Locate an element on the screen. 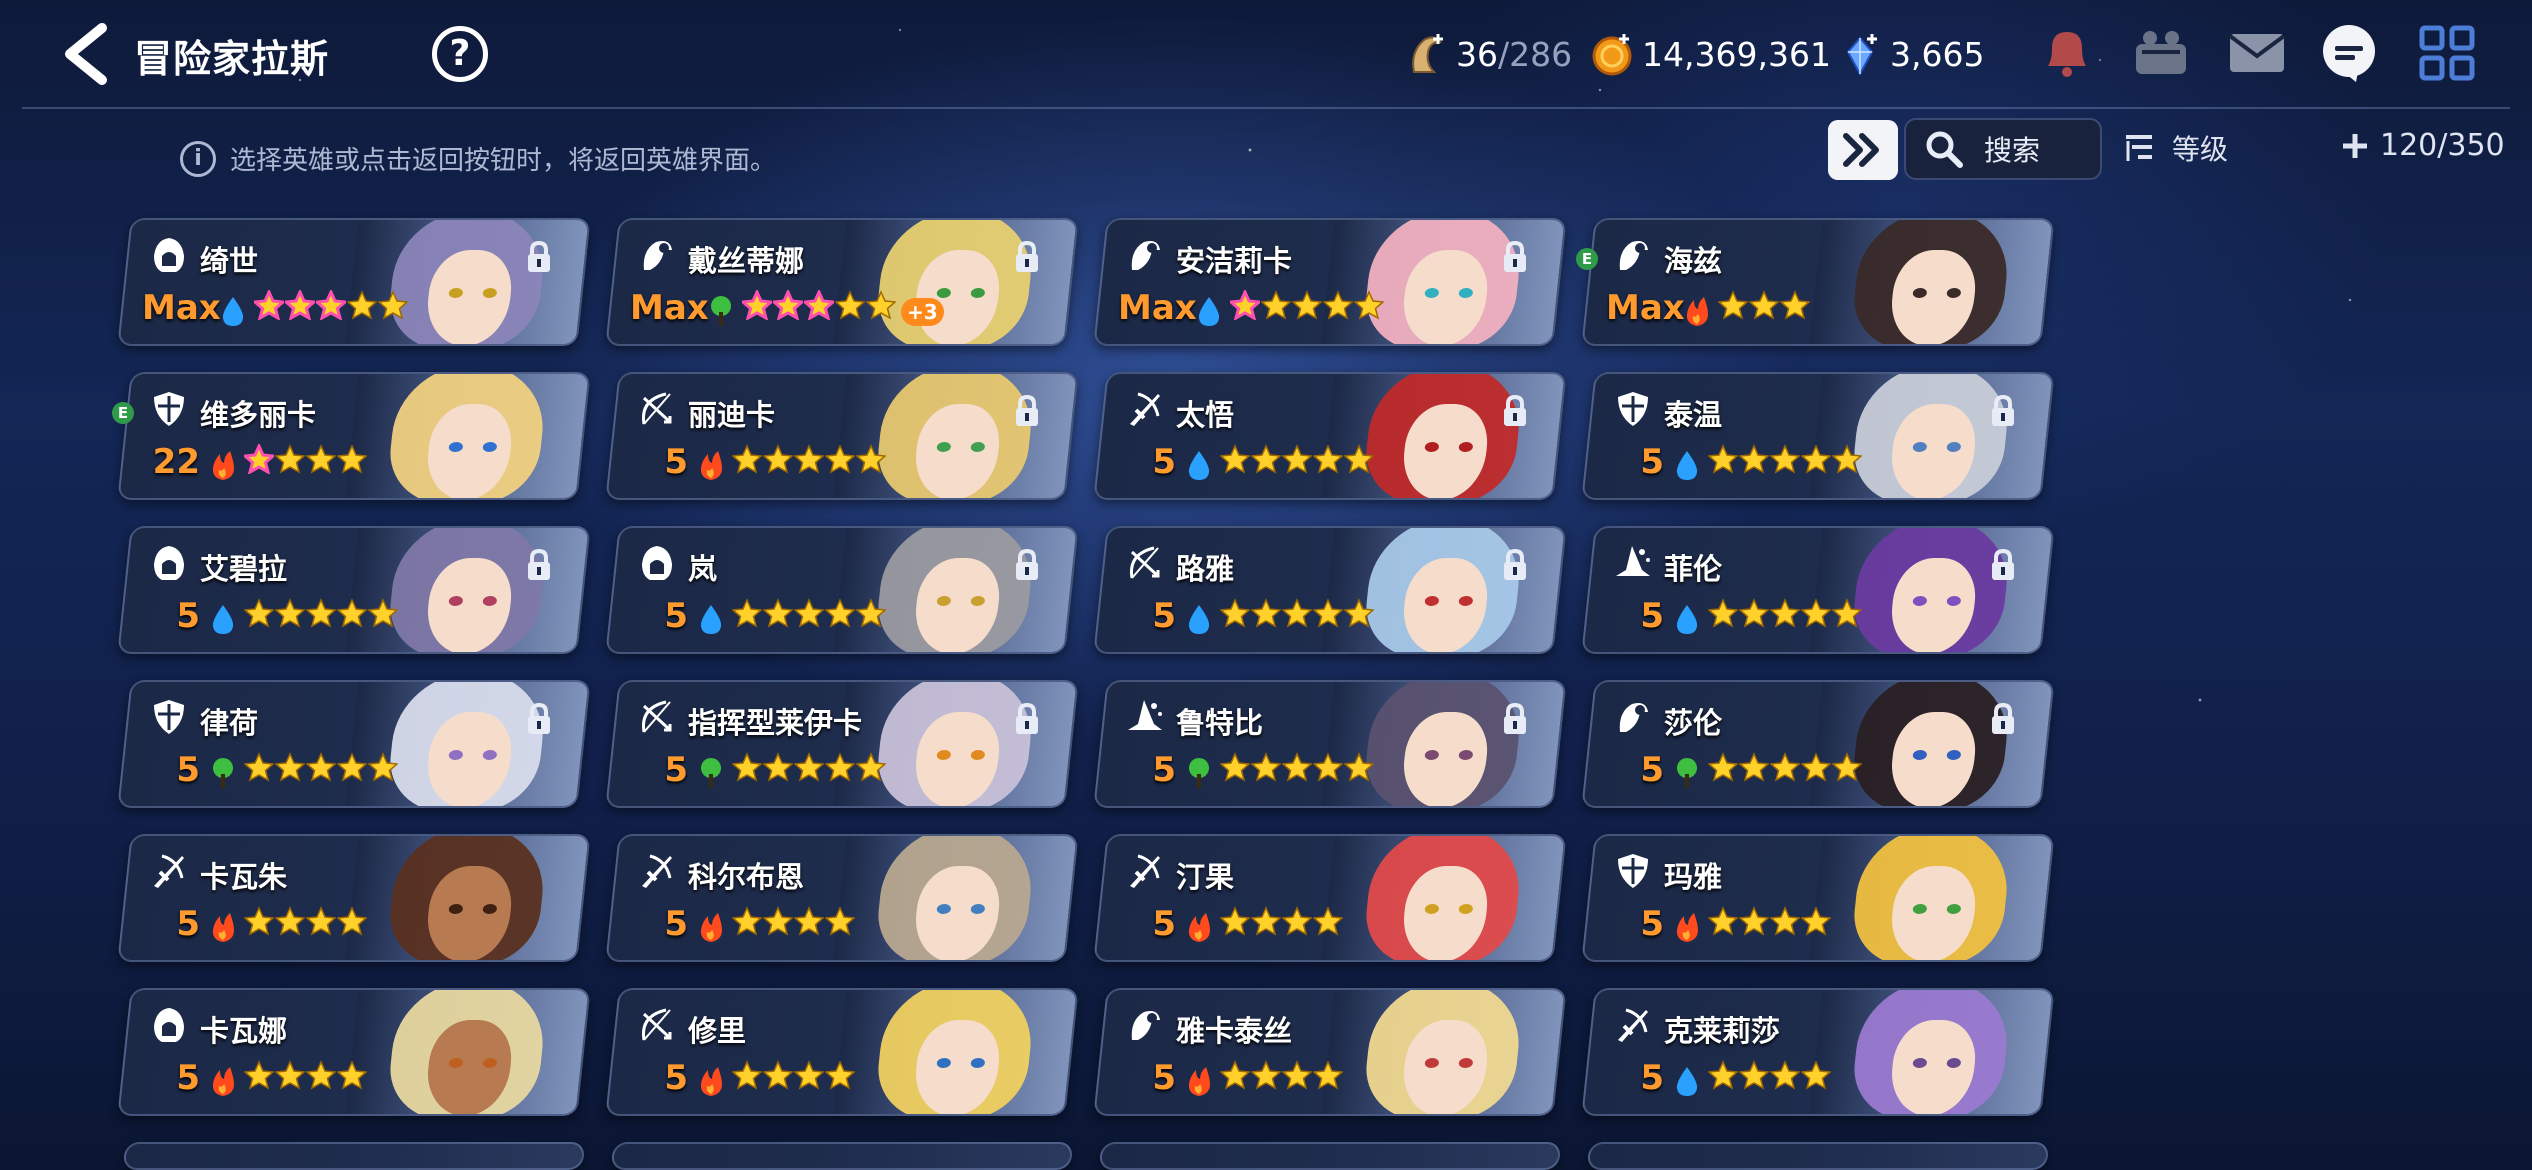 This screenshot has width=2532, height=1170. hero-card: 科尔布恩 5 is located at coordinates (842, 898).